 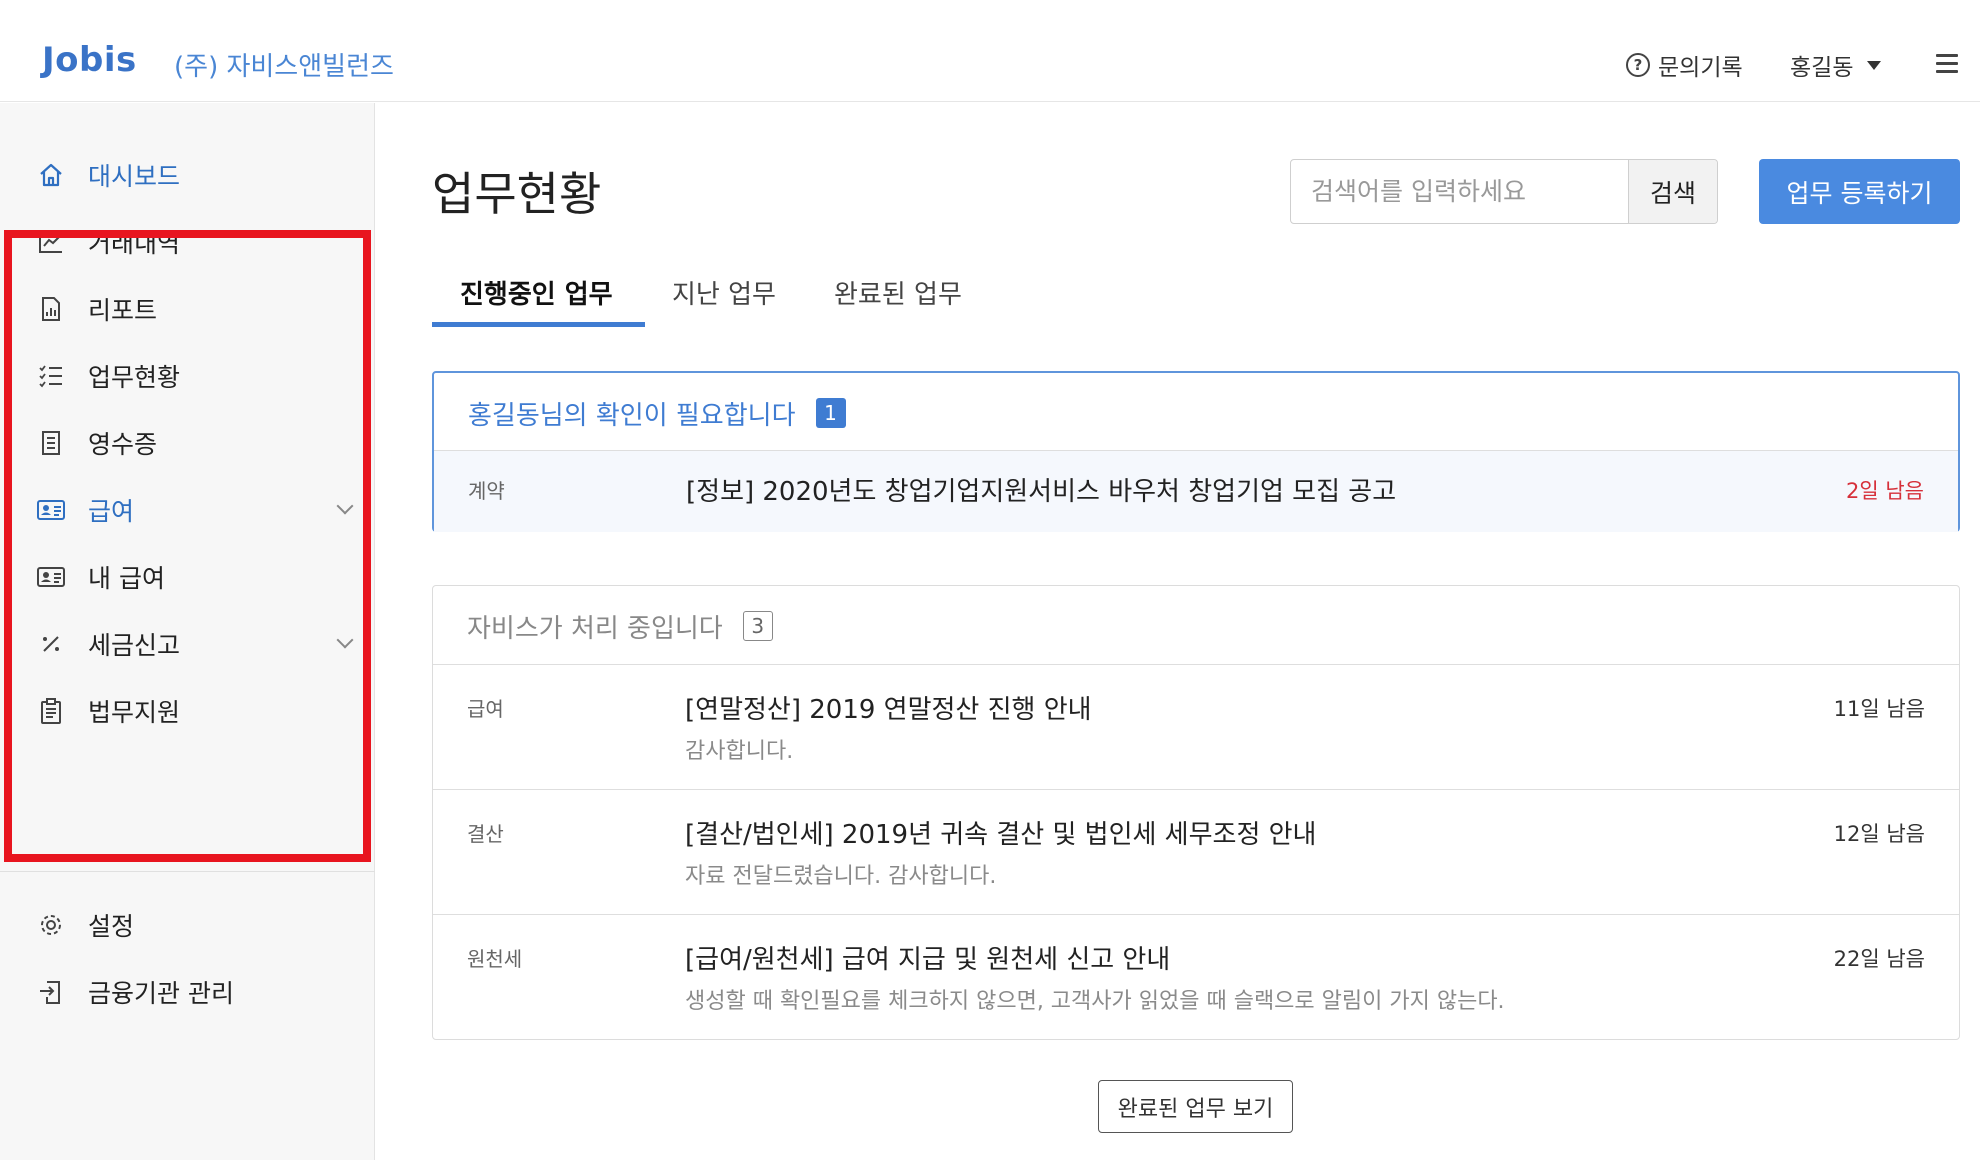 What do you see at coordinates (927, 957) in the screenshot?
I see `task-title: [급여/원천세] 급여 지급 및 원천세 신고 안내` at bounding box center [927, 957].